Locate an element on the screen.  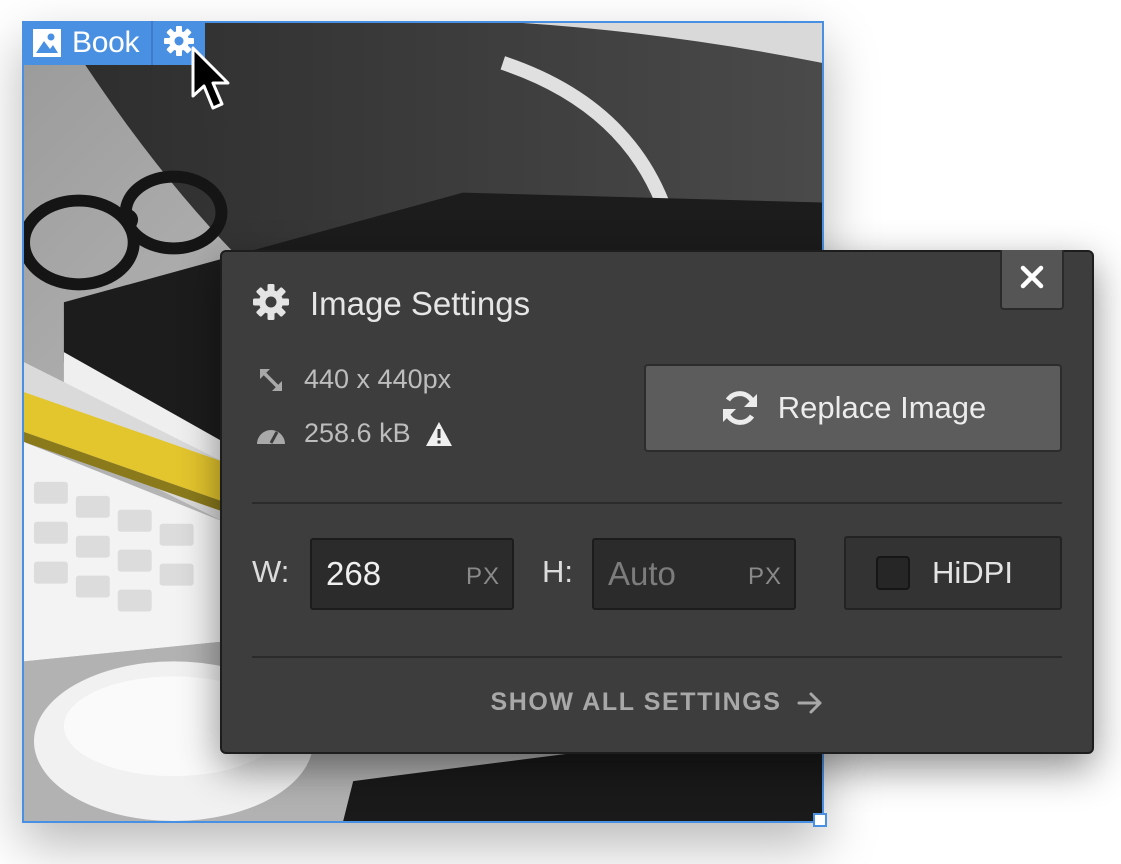
replace-image-button: Replace Image is located at coordinates (853, 408).